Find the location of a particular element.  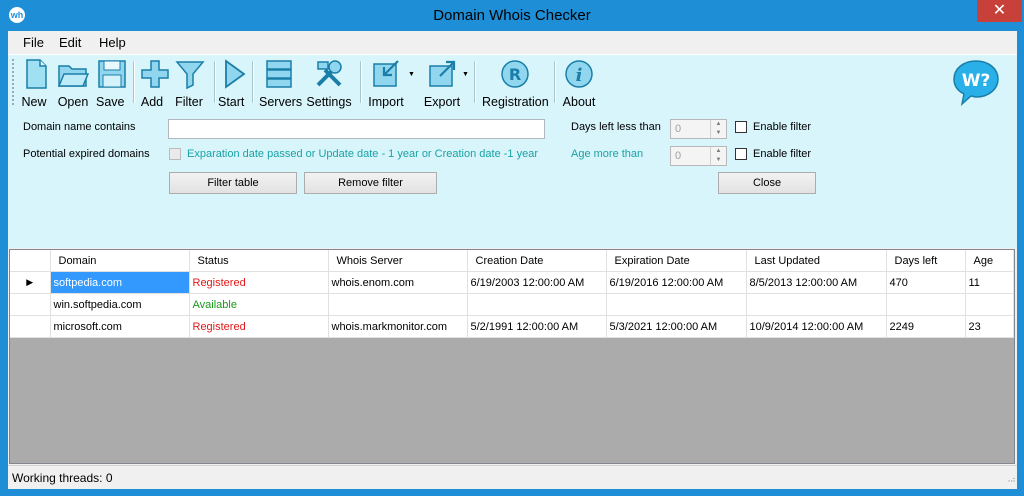

column-header-age: Age is located at coordinates (989, 261).